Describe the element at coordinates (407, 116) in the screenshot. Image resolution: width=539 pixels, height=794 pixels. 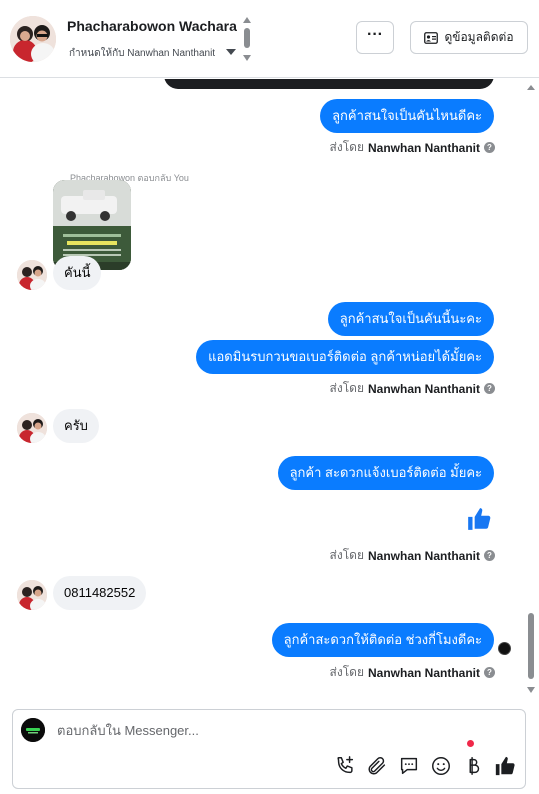
I see `outgoing-message: ลูกค้าสนใจเป็นคันไหนดีคะ` at that location.